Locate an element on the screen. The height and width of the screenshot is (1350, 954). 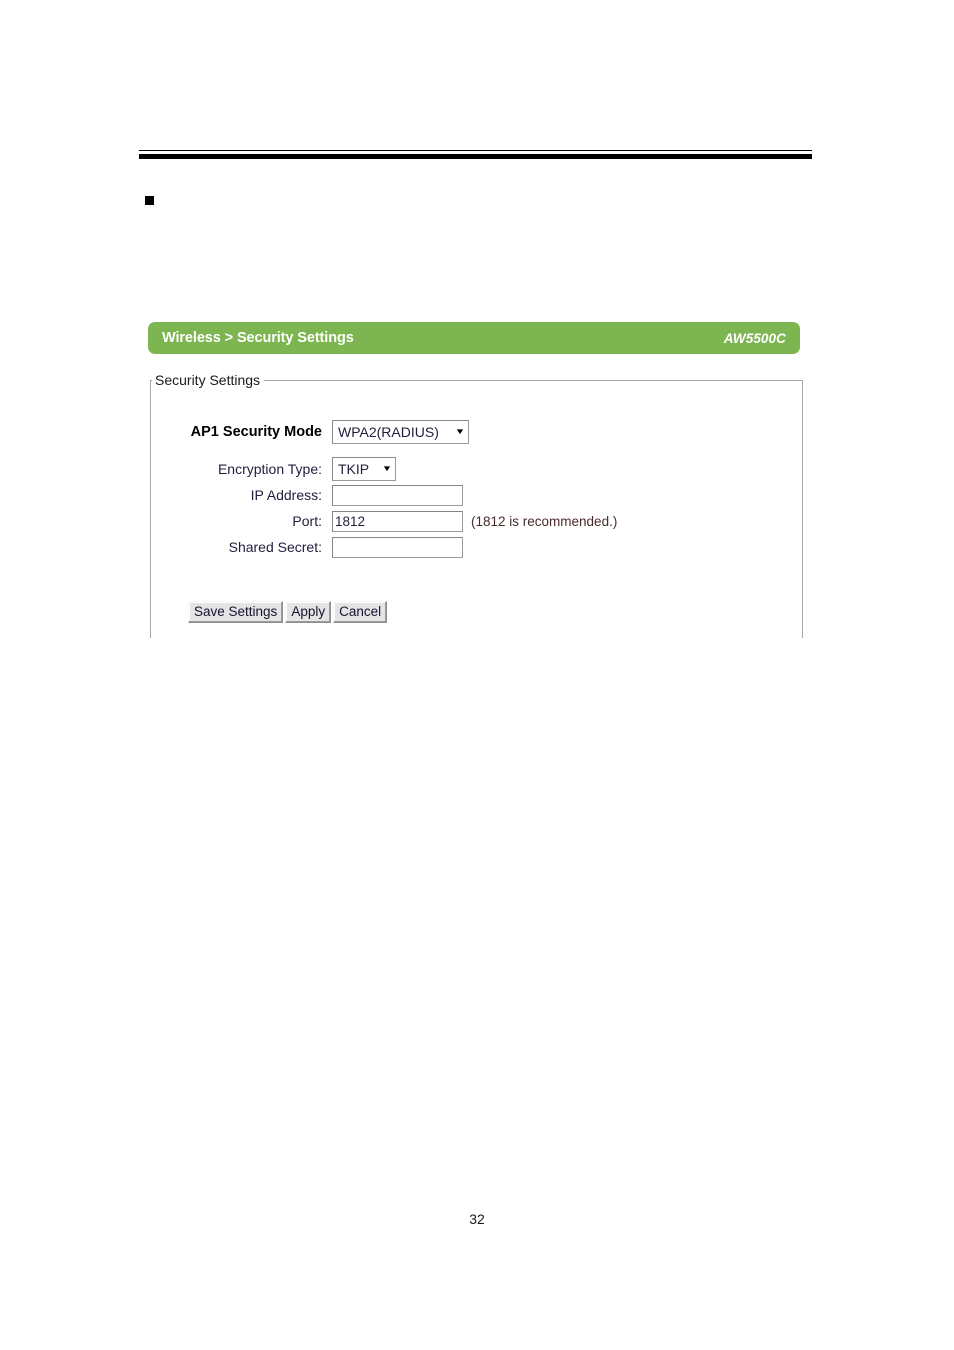
label-port: Port: is located at coordinates (307, 521).